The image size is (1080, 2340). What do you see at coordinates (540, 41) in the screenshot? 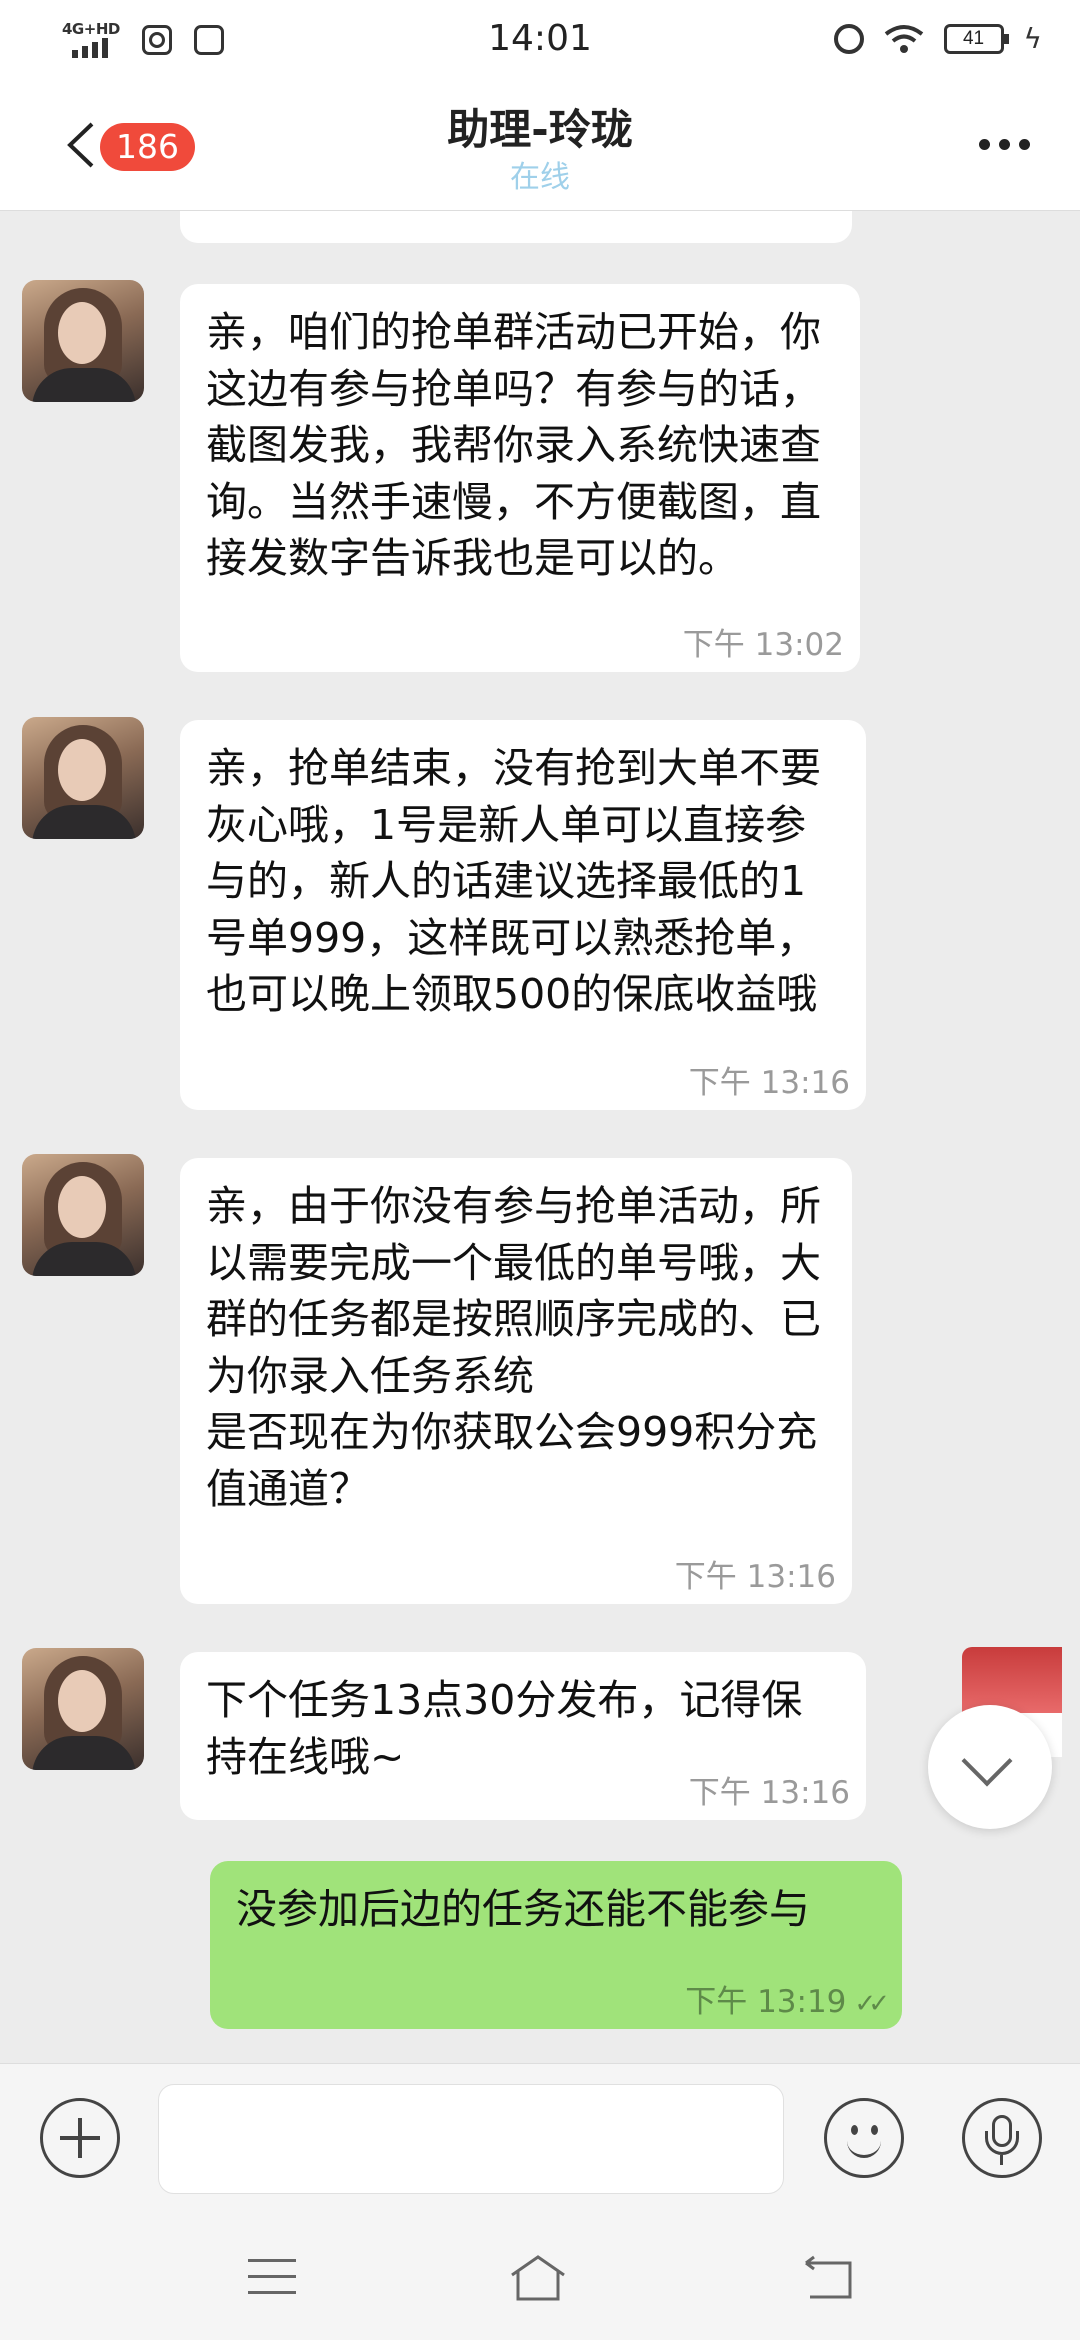
I see `status-bar: 4G+HD 14:01 41 ϟ` at bounding box center [540, 41].